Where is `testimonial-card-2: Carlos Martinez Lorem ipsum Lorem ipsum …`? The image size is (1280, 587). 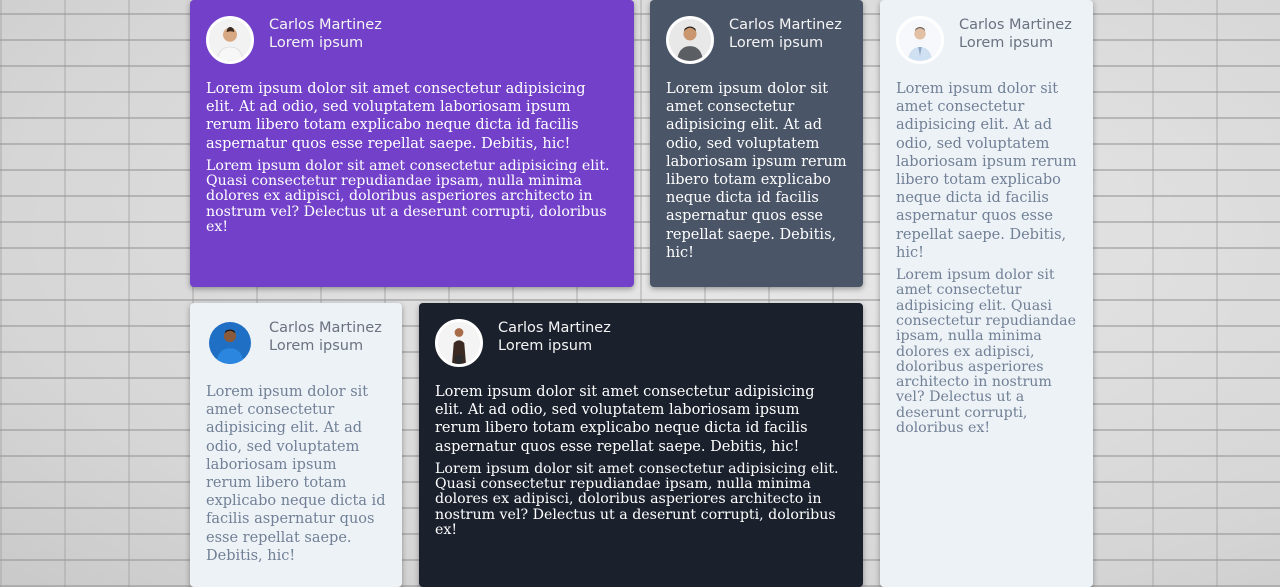 testimonial-card-2: Carlos Martinez Lorem ipsum Lorem ipsum … is located at coordinates (756, 143).